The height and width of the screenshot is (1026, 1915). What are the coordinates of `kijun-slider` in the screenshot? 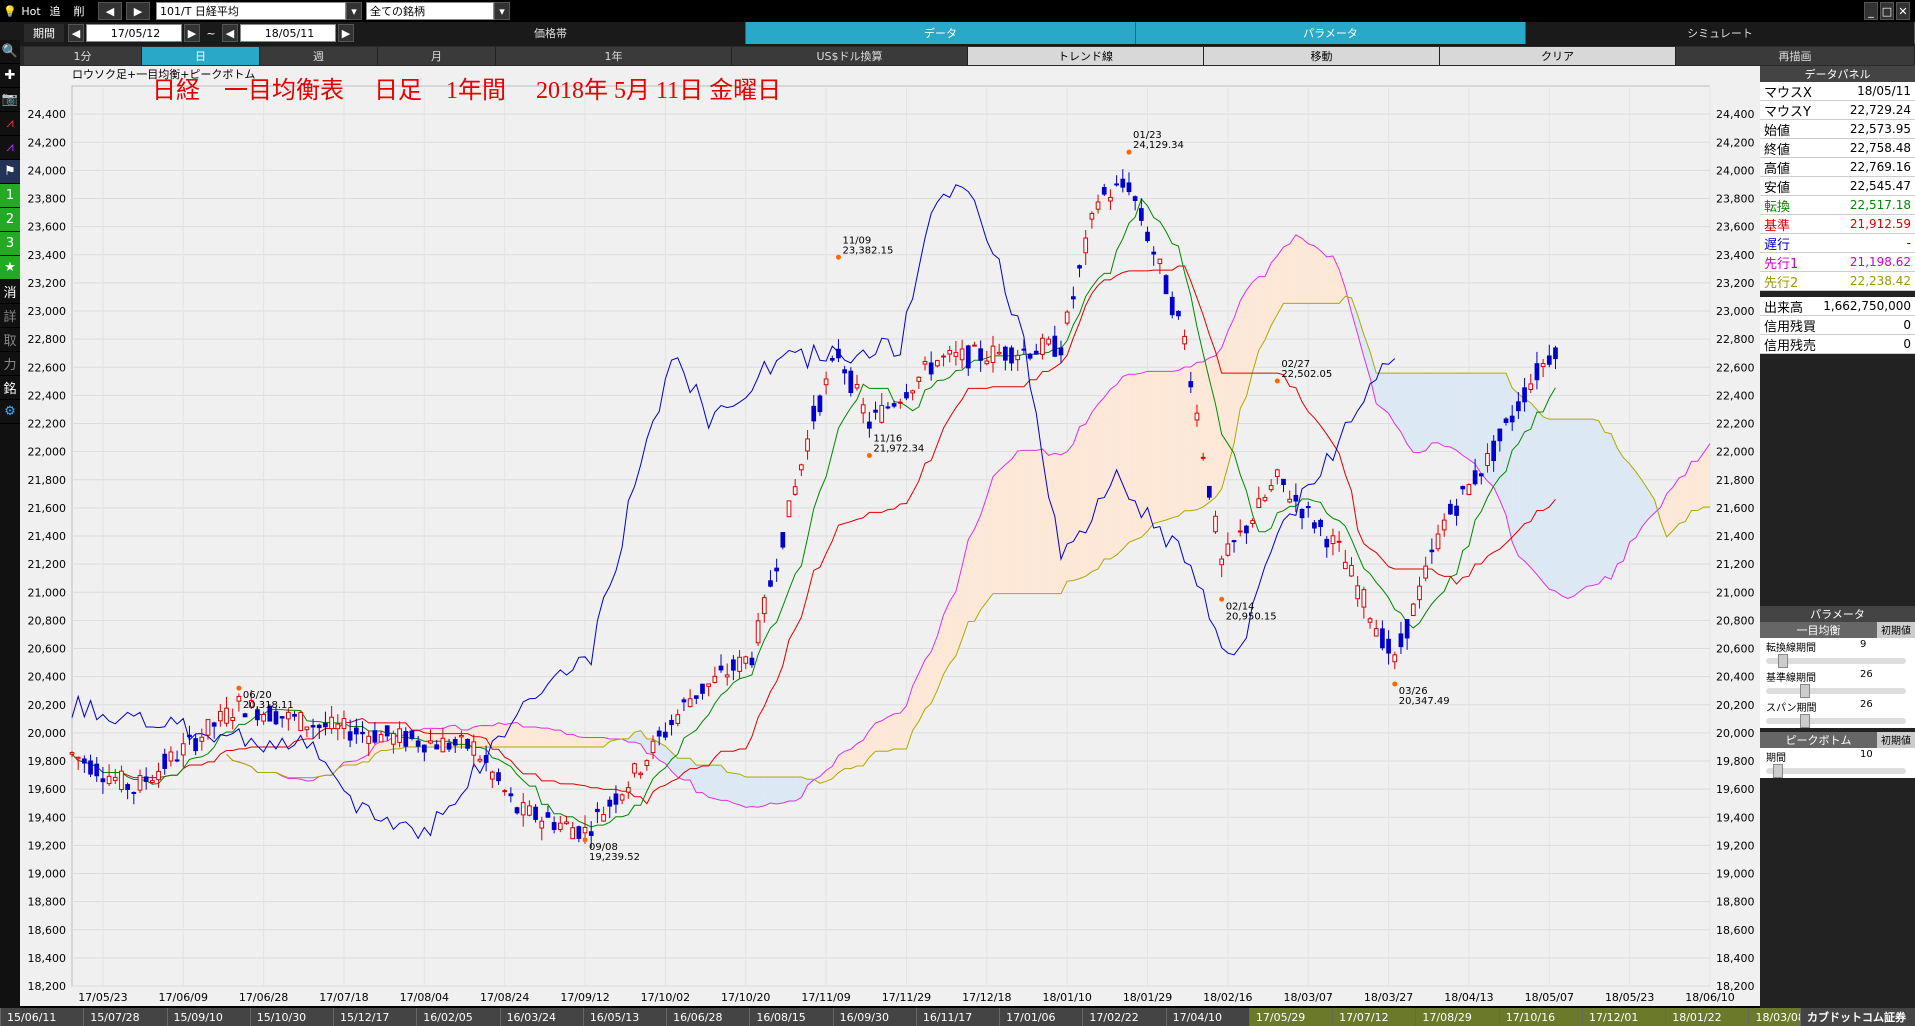 It's located at (1836, 691).